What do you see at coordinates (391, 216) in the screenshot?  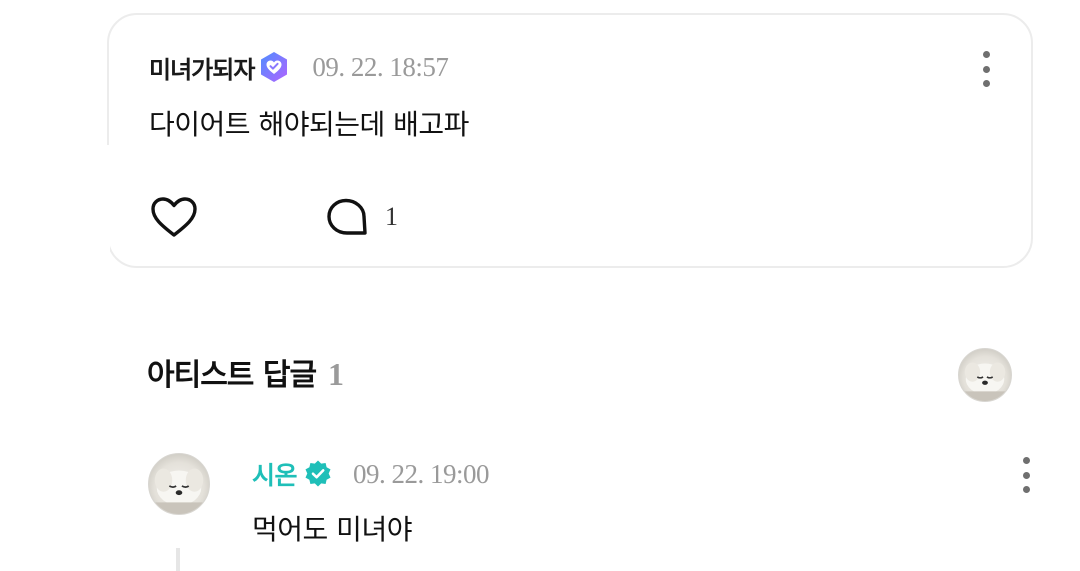 I see `comment-count: 1` at bounding box center [391, 216].